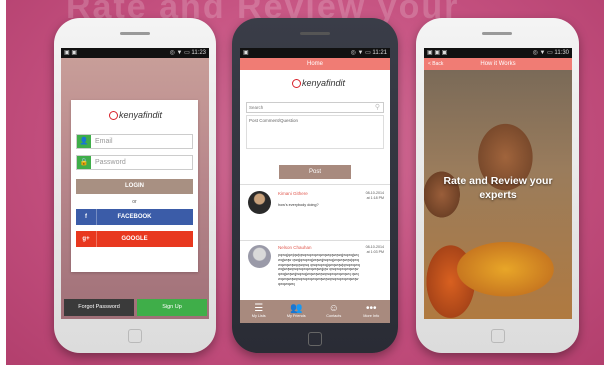 The height and width of the screenshot is (367, 607). What do you see at coordinates (259, 308) in the screenshot?
I see `list-icon: ☰` at bounding box center [259, 308].